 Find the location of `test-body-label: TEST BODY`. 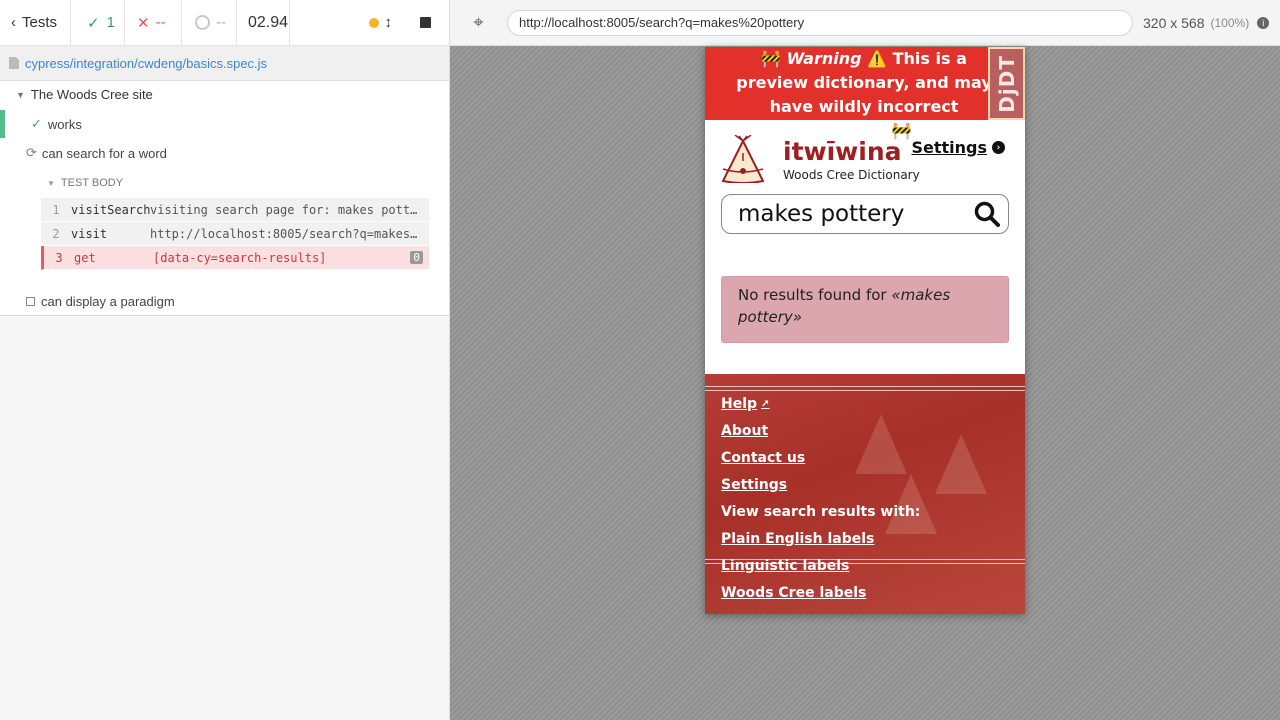

test-body-label: TEST BODY is located at coordinates (92, 183).